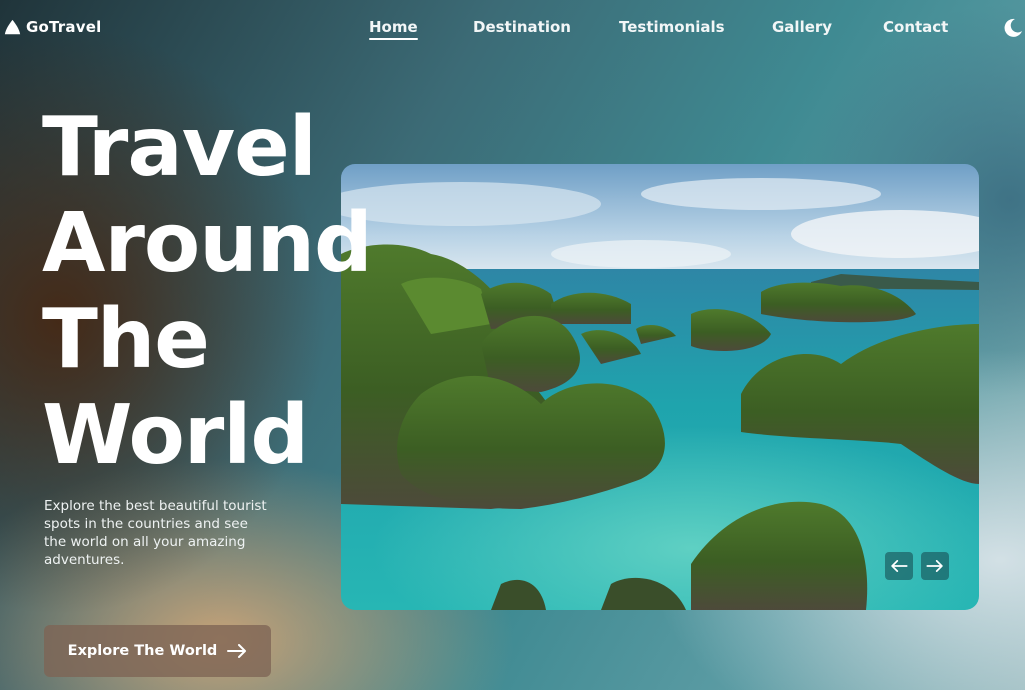  I want to click on arrow-left-icon, so click(899, 566).